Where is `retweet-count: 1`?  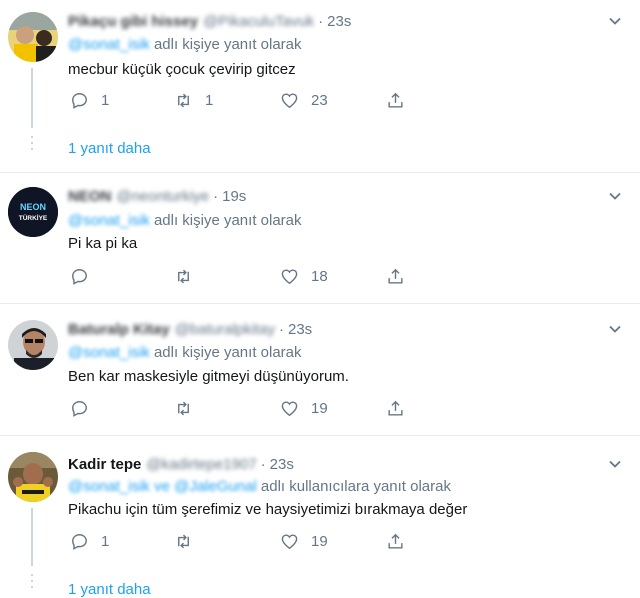
retweet-count: 1 is located at coordinates (209, 100).